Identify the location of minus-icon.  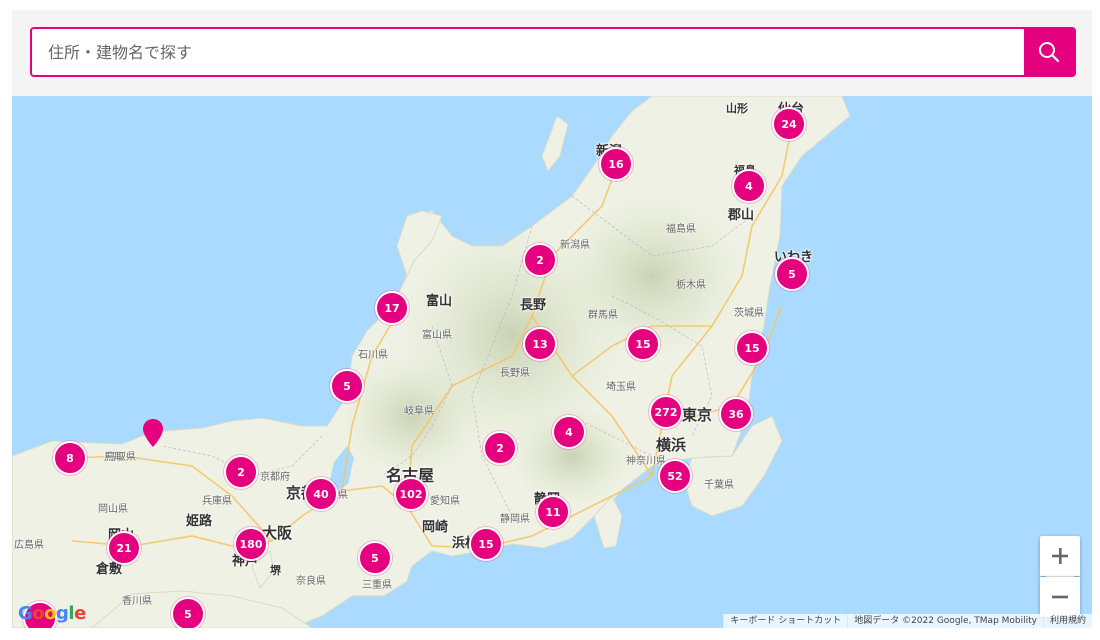
(1060, 597).